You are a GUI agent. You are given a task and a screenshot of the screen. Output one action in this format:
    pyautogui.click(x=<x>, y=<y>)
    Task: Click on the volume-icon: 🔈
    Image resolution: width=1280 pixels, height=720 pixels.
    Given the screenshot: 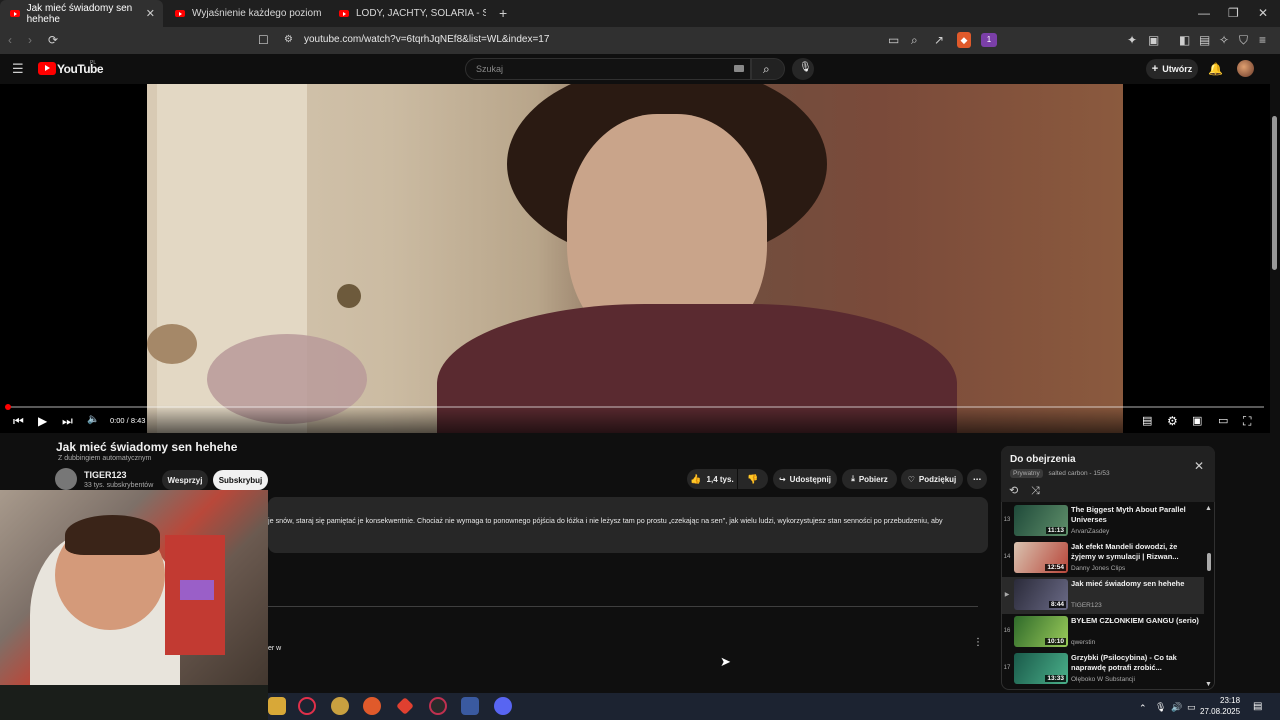 What is the action you would take?
    pyautogui.click(x=93, y=419)
    